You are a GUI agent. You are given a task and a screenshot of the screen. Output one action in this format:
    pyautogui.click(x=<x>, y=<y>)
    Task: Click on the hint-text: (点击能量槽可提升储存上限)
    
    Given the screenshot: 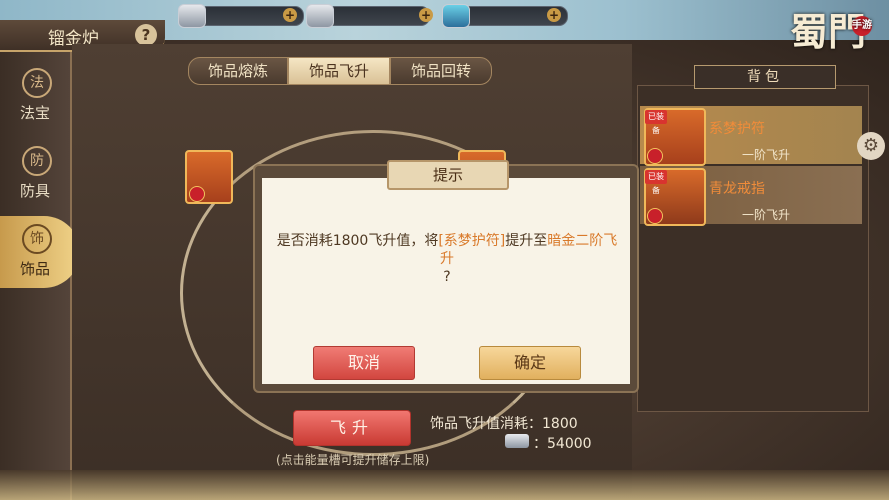 What is the action you would take?
    pyautogui.click(x=353, y=460)
    